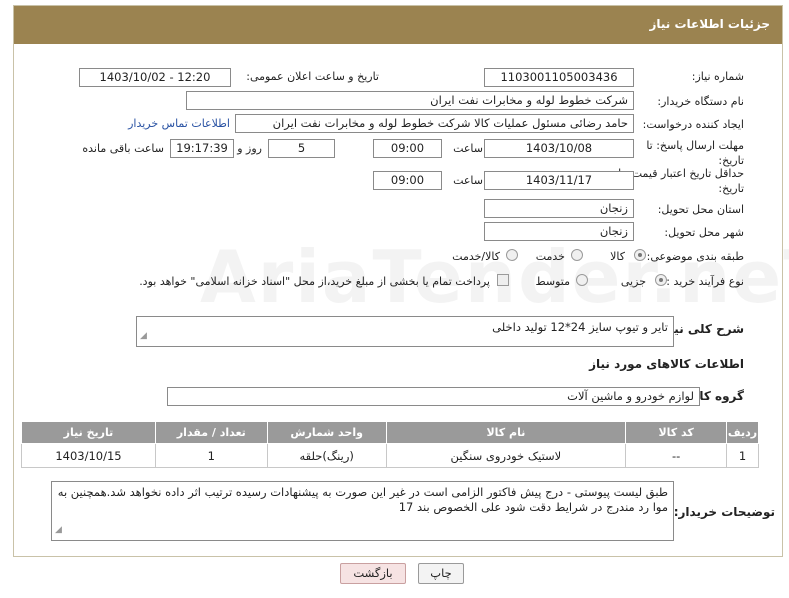 The width and height of the screenshot is (789, 598). What do you see at coordinates (312, 76) in the screenshot?
I see `announce-label: تاریخ و ساعت اعلان عمومی:` at bounding box center [312, 76].